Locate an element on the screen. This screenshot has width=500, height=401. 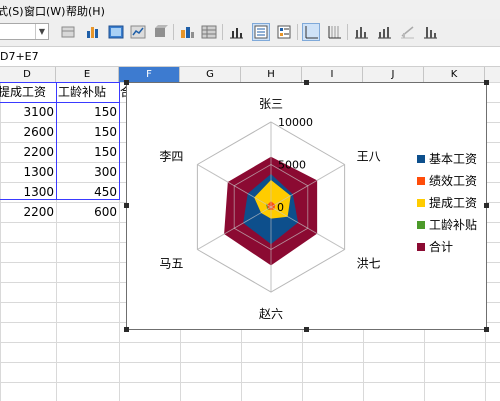
cell-seniority: 600 is located at coordinates (87, 212).